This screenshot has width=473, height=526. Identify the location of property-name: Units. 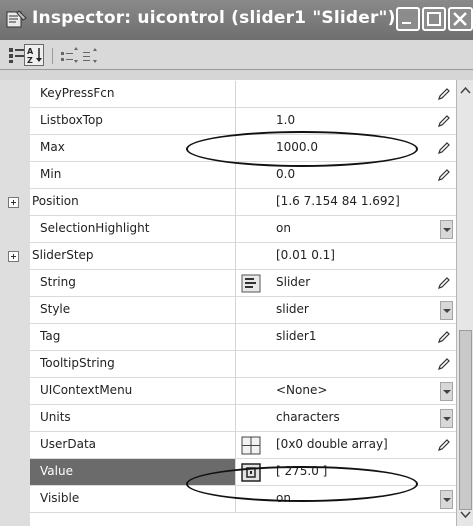
(55, 417).